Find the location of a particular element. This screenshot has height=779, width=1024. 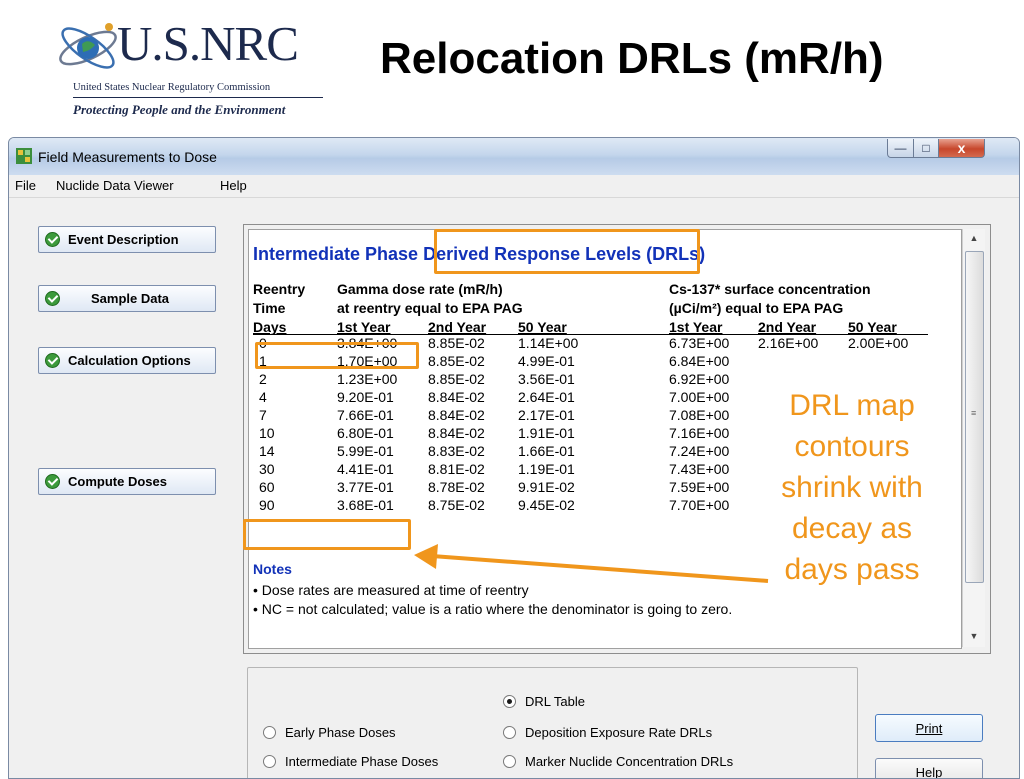

header-reentry: Reentry is located at coordinates (279, 289).